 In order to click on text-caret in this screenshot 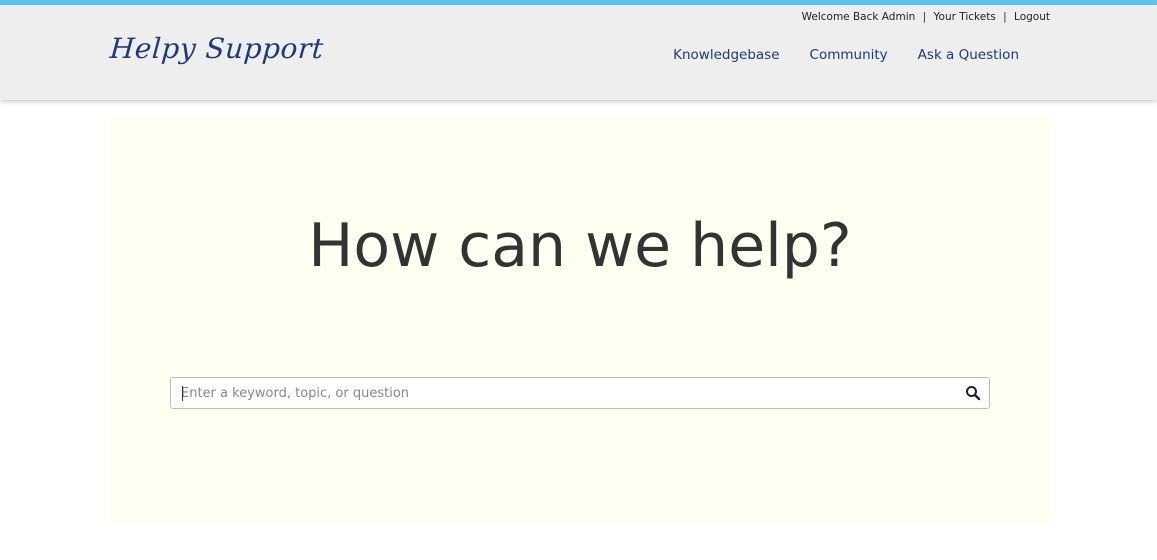, I will do `click(182, 393)`.